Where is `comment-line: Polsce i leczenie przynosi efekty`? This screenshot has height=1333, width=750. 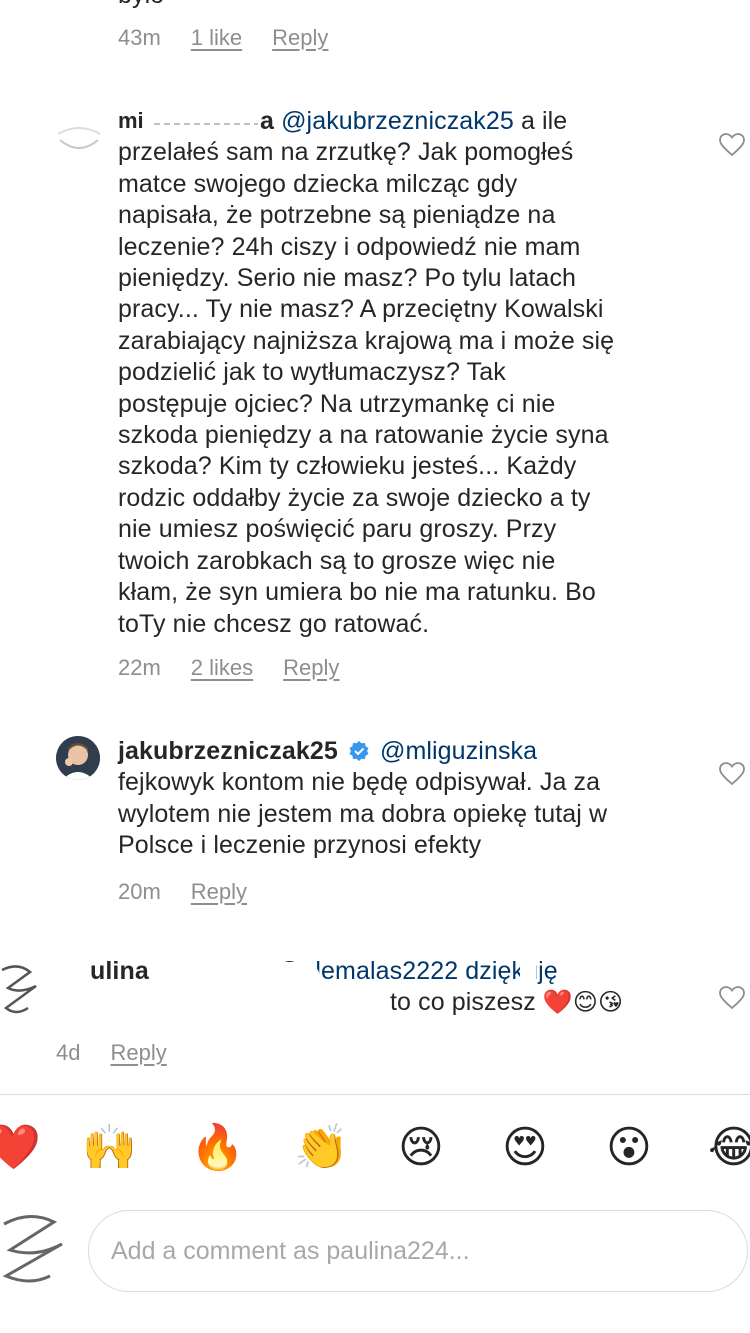
comment-line: Polsce i leczenie przynosi efekty is located at coordinates (300, 845).